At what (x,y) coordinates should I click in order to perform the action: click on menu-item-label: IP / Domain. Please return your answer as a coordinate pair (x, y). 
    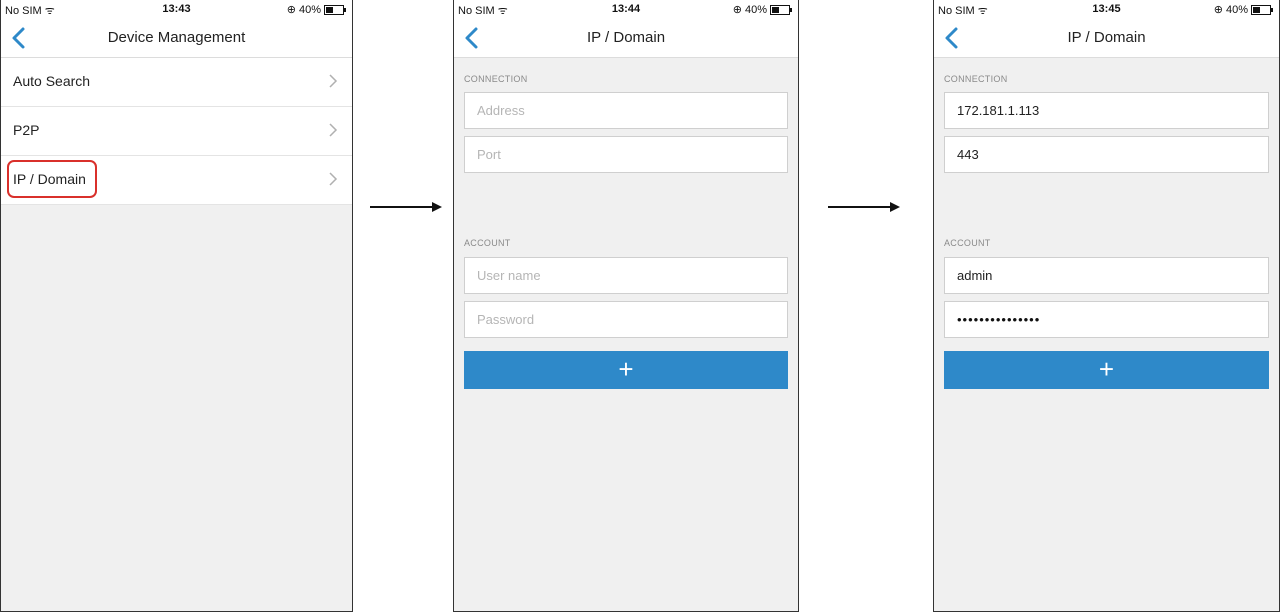
    Looking at the image, I should click on (49, 179).